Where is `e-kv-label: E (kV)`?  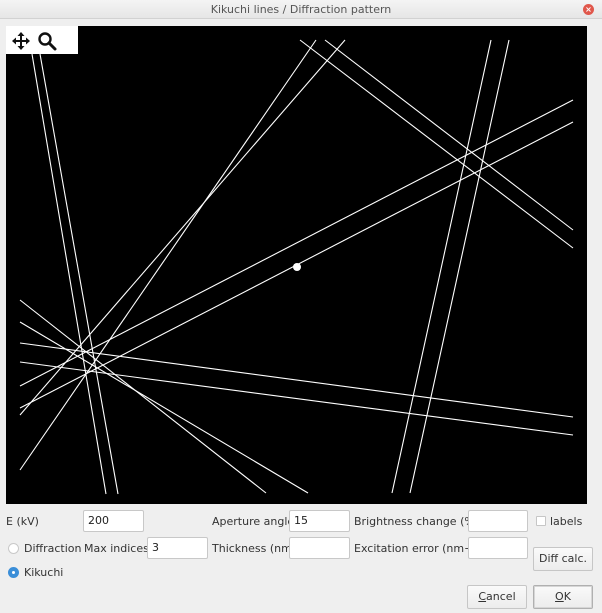 e-kv-label: E (kV) is located at coordinates (22, 521).